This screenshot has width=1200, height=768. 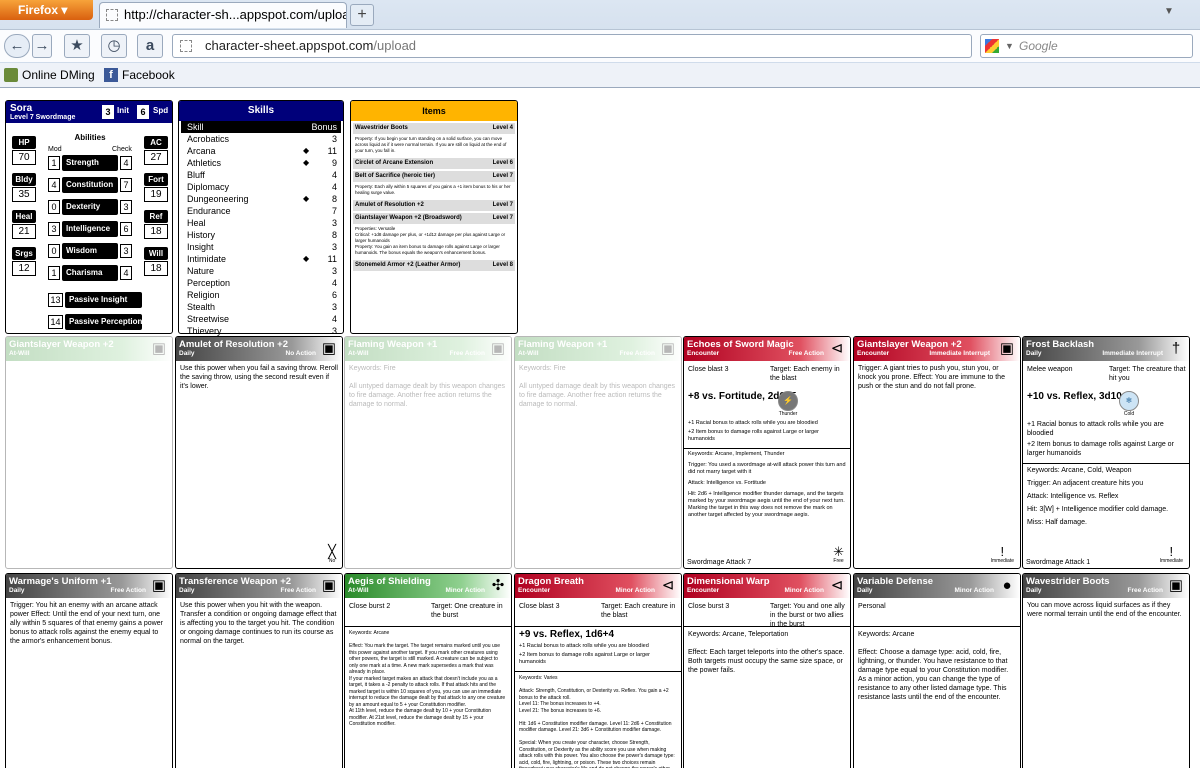 What do you see at coordinates (1169, 11) in the screenshot?
I see `list-tabs-icon: ▼` at bounding box center [1169, 11].